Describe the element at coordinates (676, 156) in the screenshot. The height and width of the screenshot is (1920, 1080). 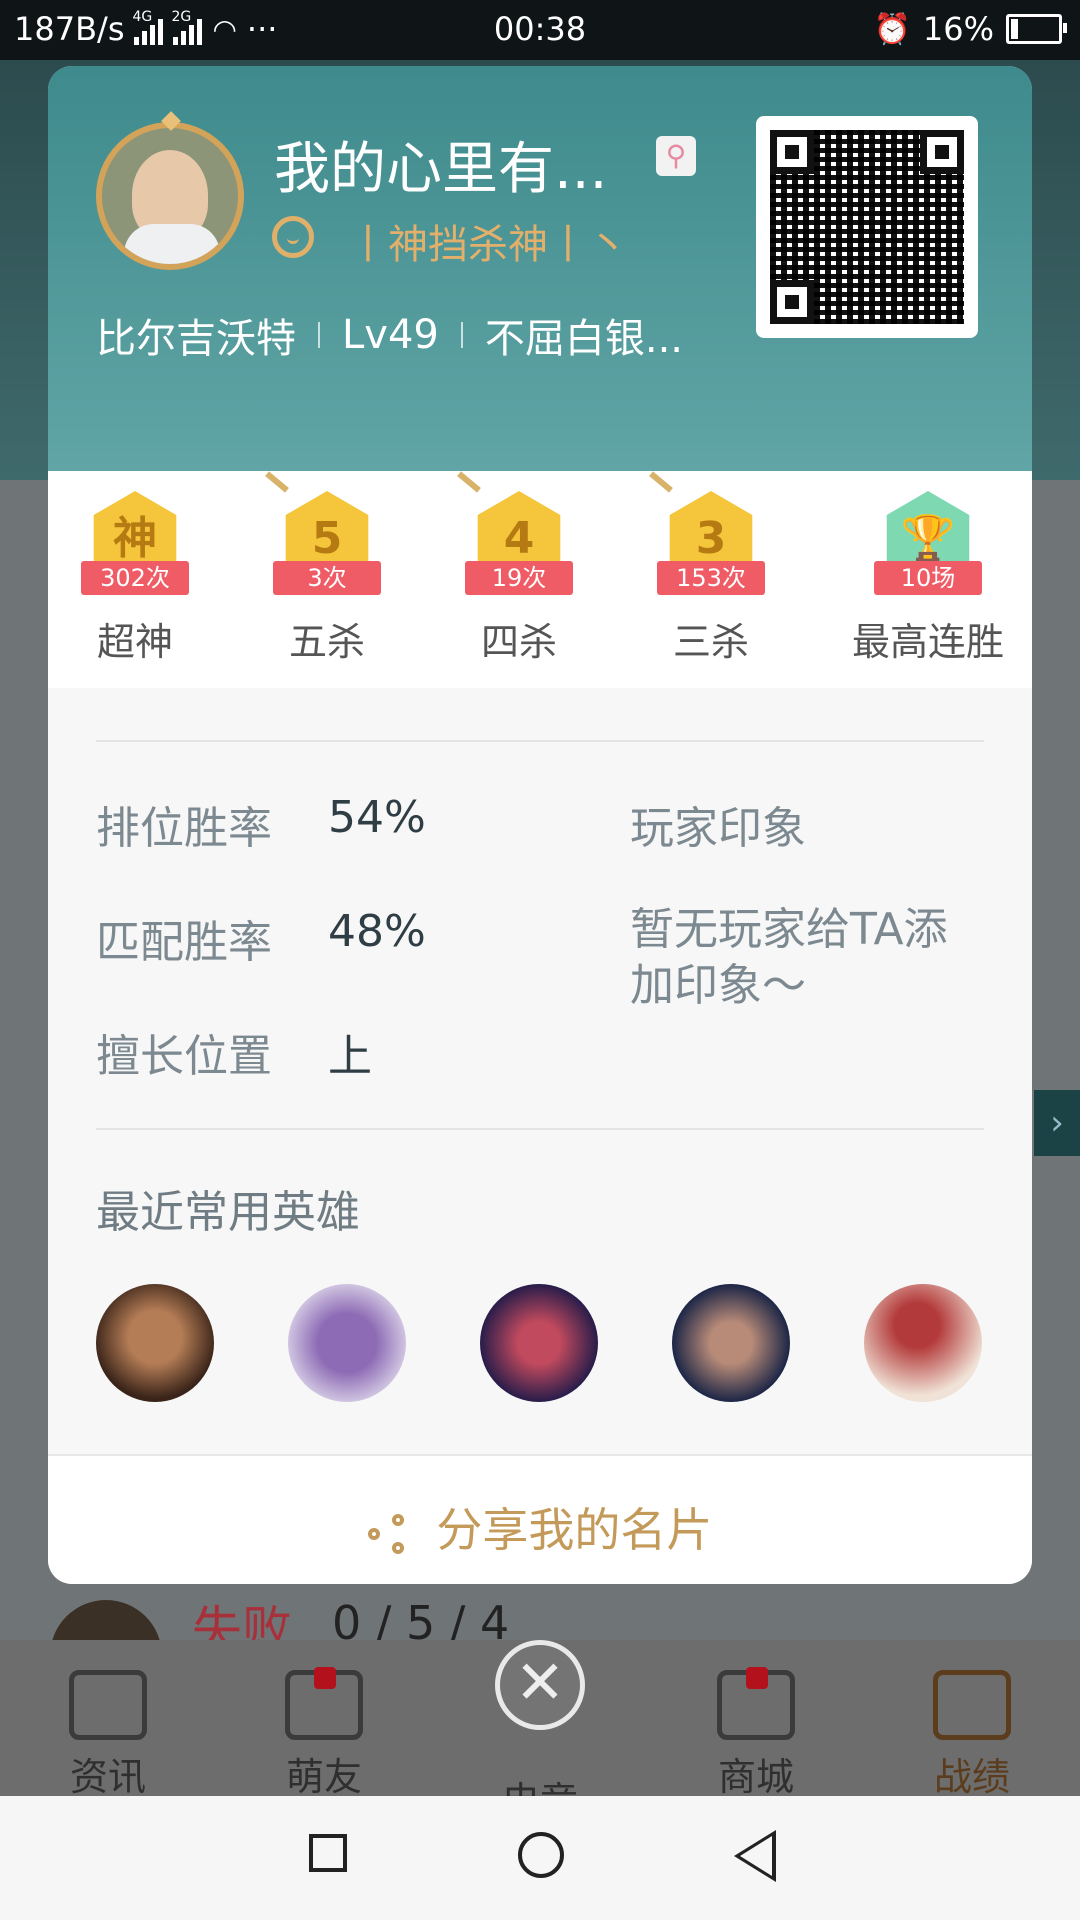
I see `search-badge-icon: ⚲` at that location.